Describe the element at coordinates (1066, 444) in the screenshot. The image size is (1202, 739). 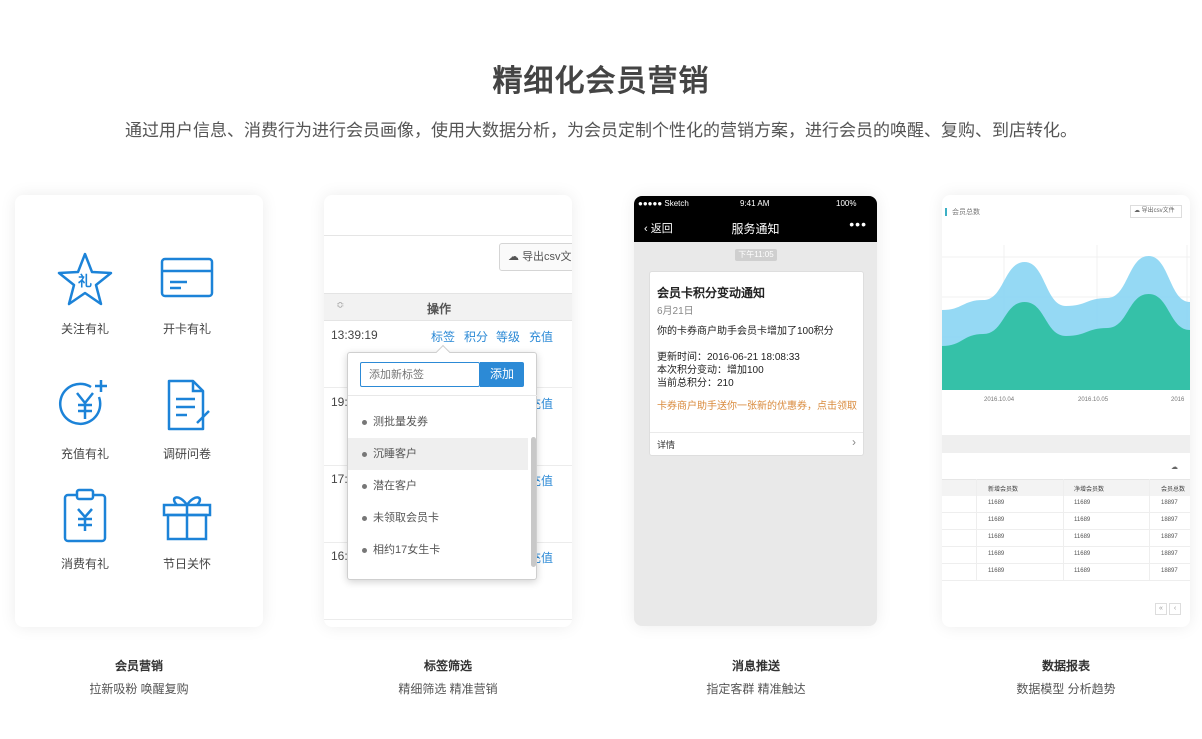
I see `table-toolbar` at that location.